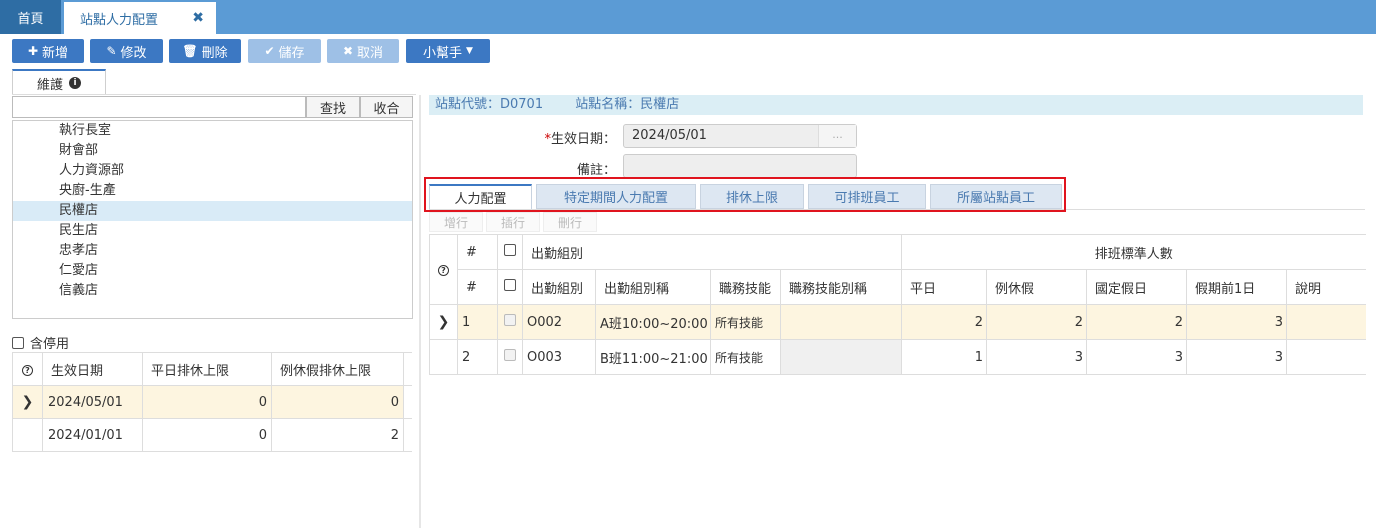 Image resolution: width=1376 pixels, height=528 pixels. Describe the element at coordinates (570, 222) in the screenshot. I see `delete-row-button: 刪行` at that location.